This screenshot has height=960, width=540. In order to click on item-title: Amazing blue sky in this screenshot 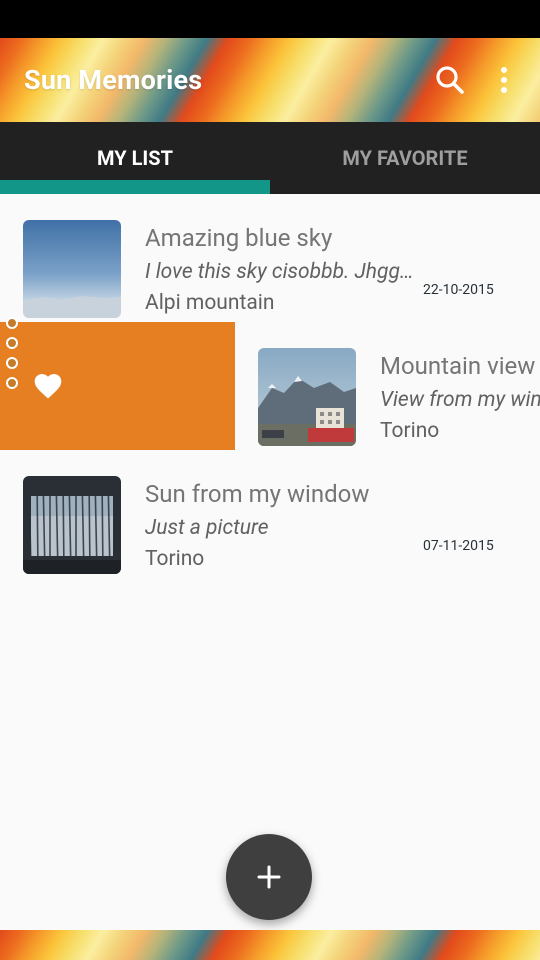, I will do `click(239, 238)`.